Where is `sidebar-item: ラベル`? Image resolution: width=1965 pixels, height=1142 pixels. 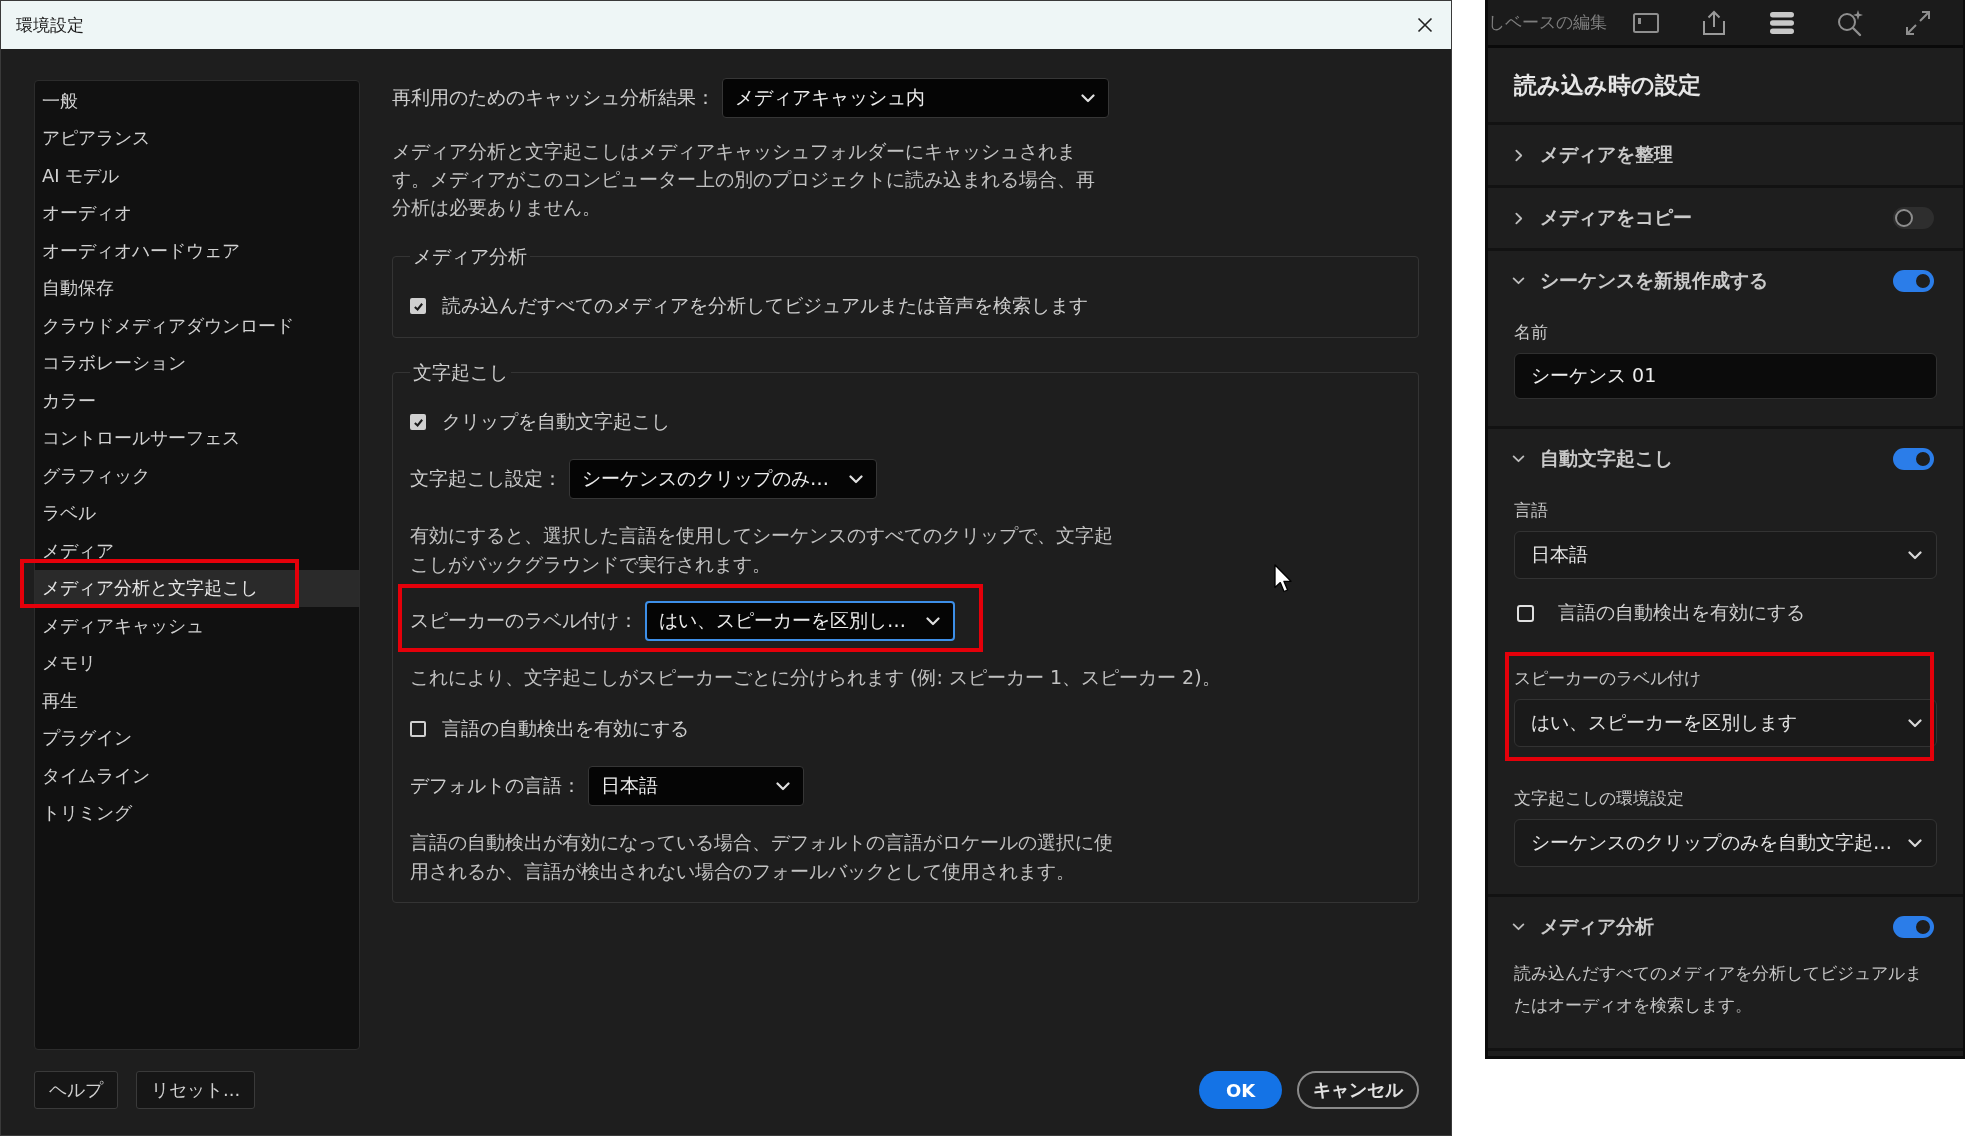 sidebar-item: ラベル is located at coordinates (197, 513).